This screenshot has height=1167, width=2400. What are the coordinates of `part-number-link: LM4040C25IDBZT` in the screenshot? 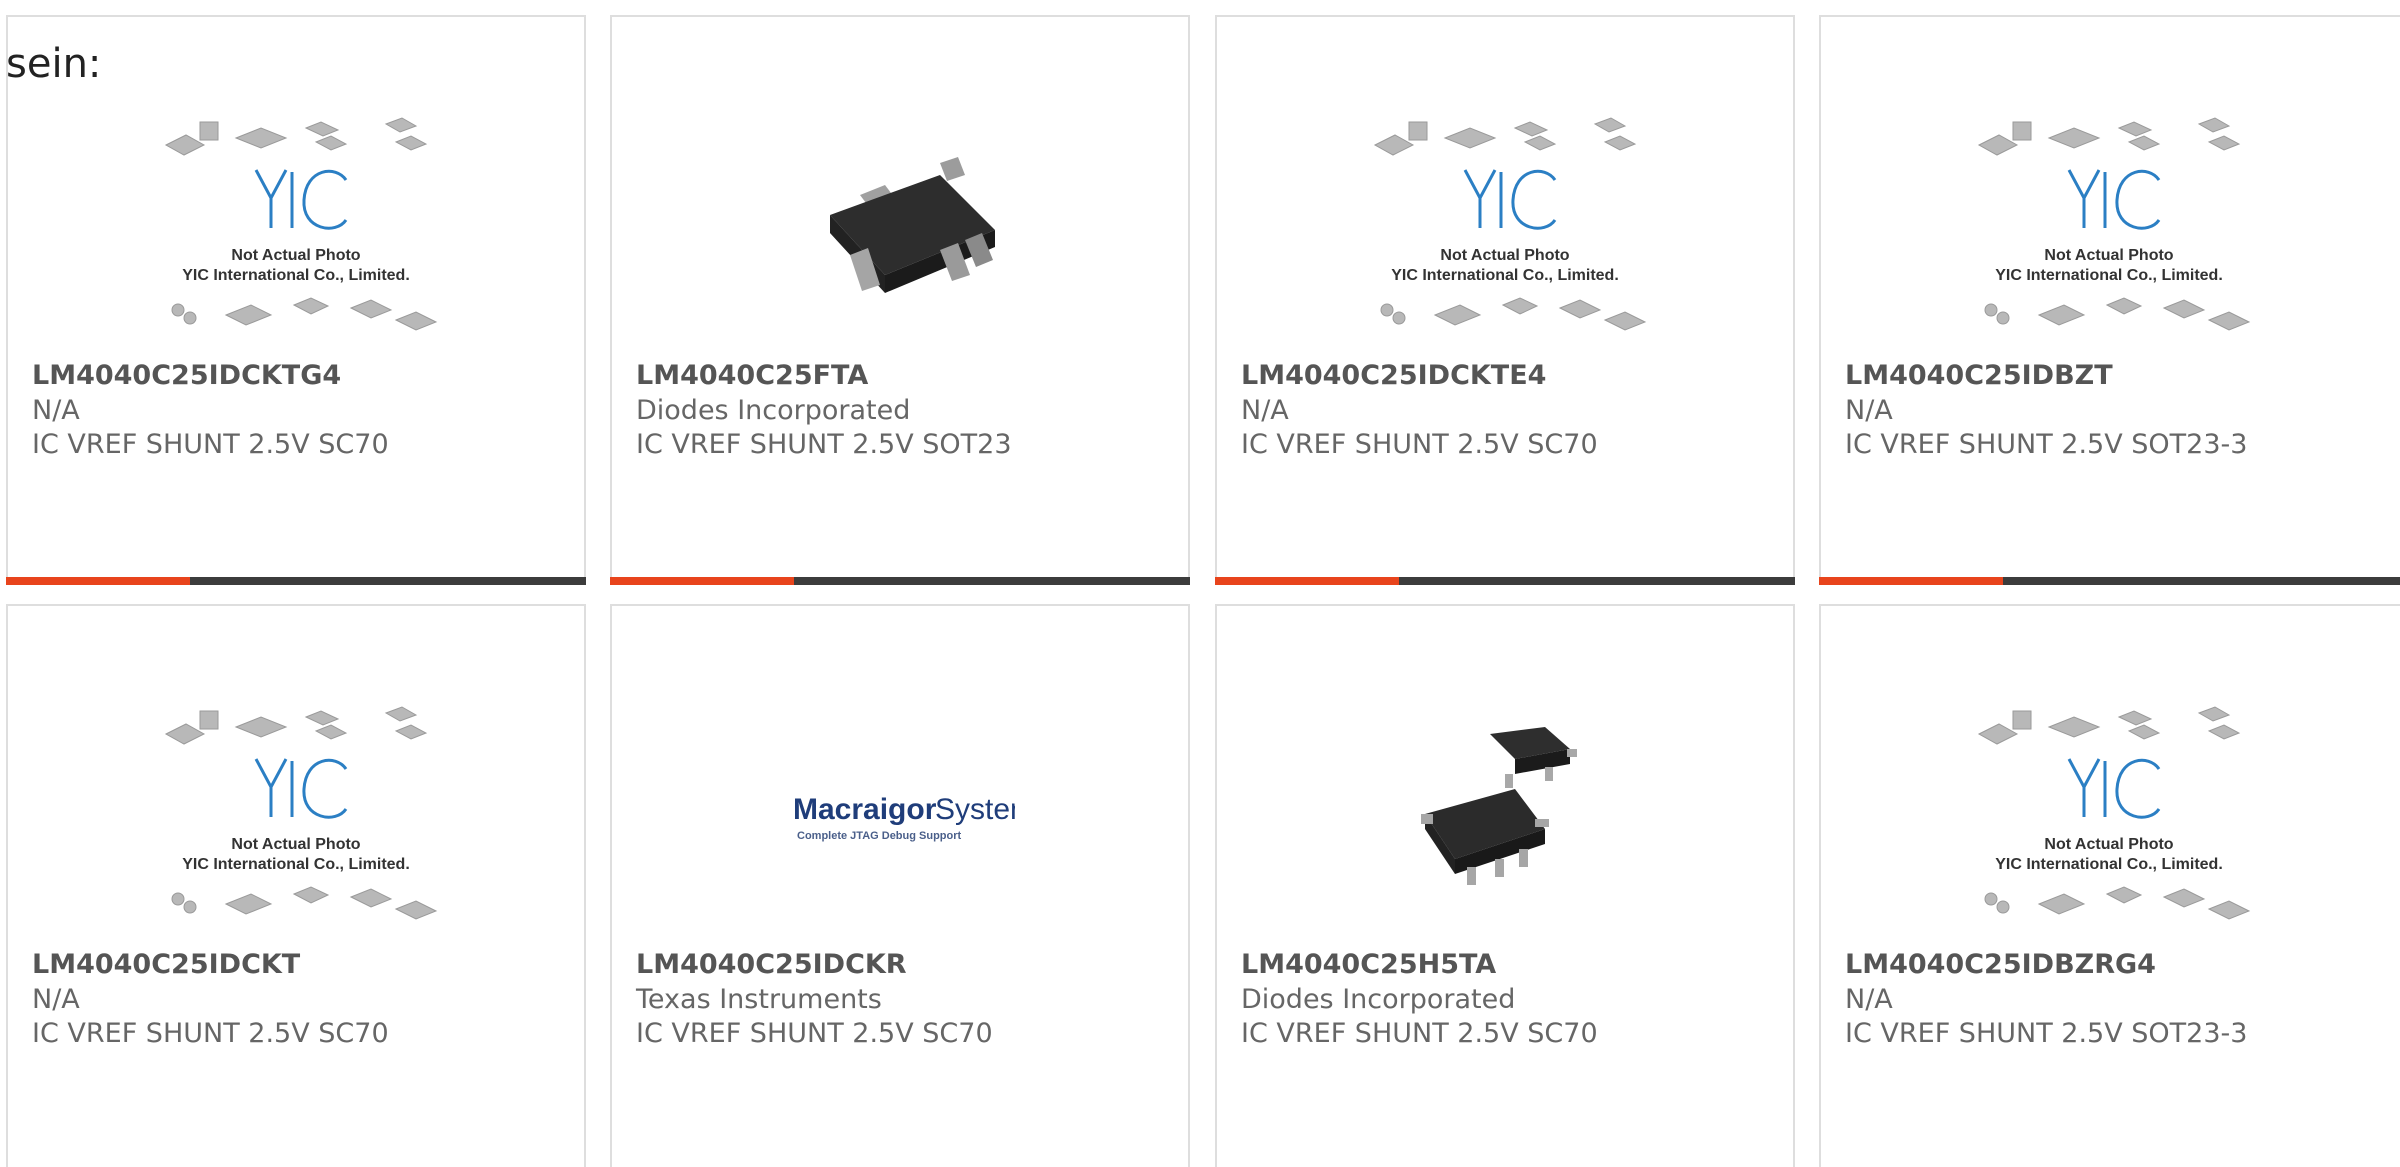 It's located at (1979, 375).